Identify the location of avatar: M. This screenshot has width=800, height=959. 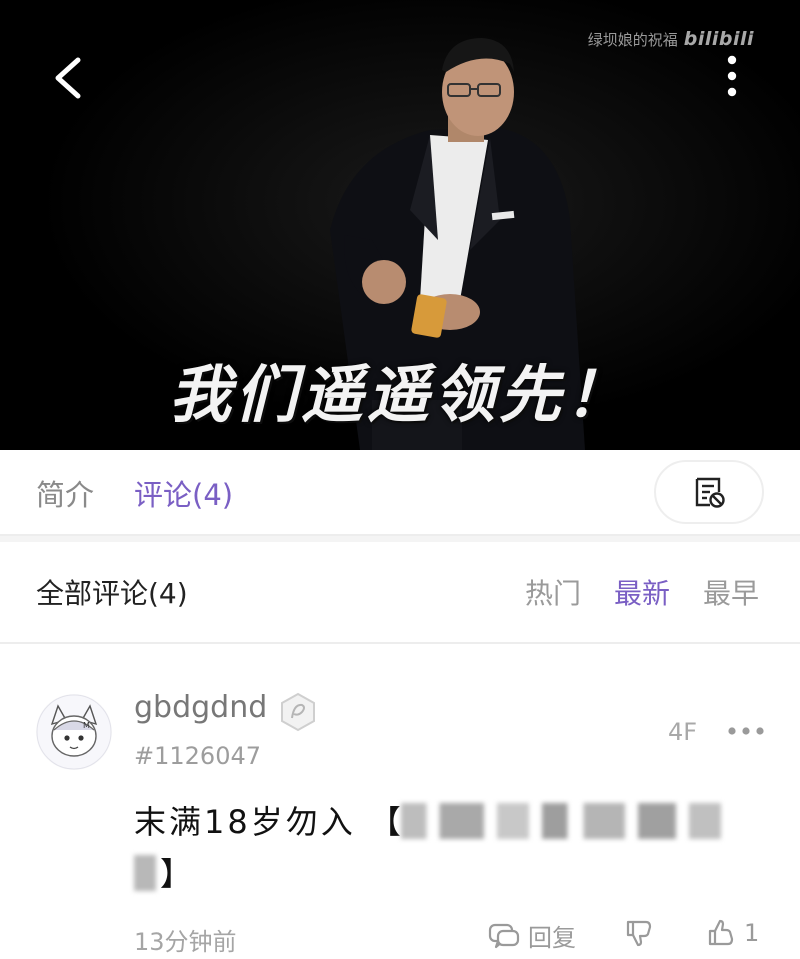
(74, 732).